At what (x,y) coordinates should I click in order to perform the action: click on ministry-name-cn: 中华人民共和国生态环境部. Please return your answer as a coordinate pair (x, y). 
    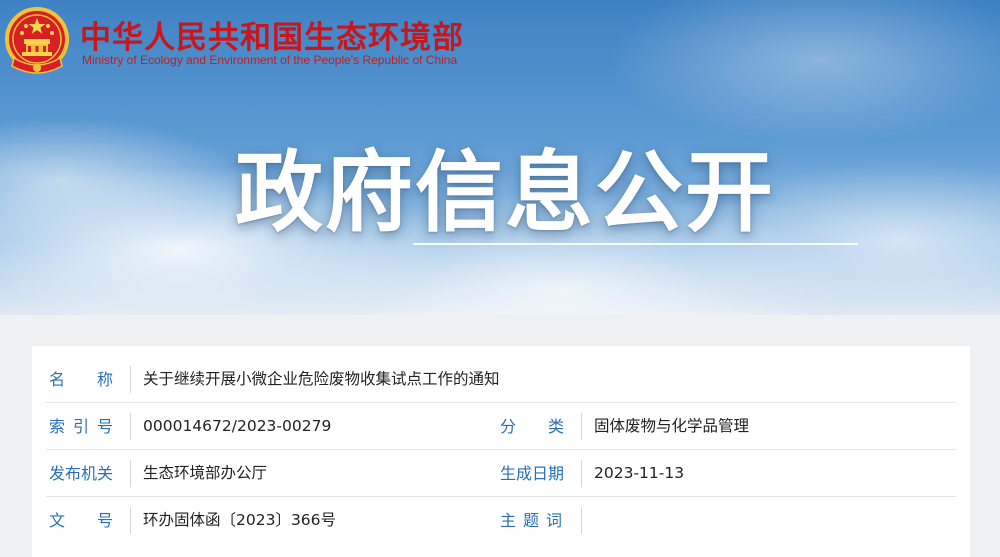
    Looking at the image, I should click on (272, 38).